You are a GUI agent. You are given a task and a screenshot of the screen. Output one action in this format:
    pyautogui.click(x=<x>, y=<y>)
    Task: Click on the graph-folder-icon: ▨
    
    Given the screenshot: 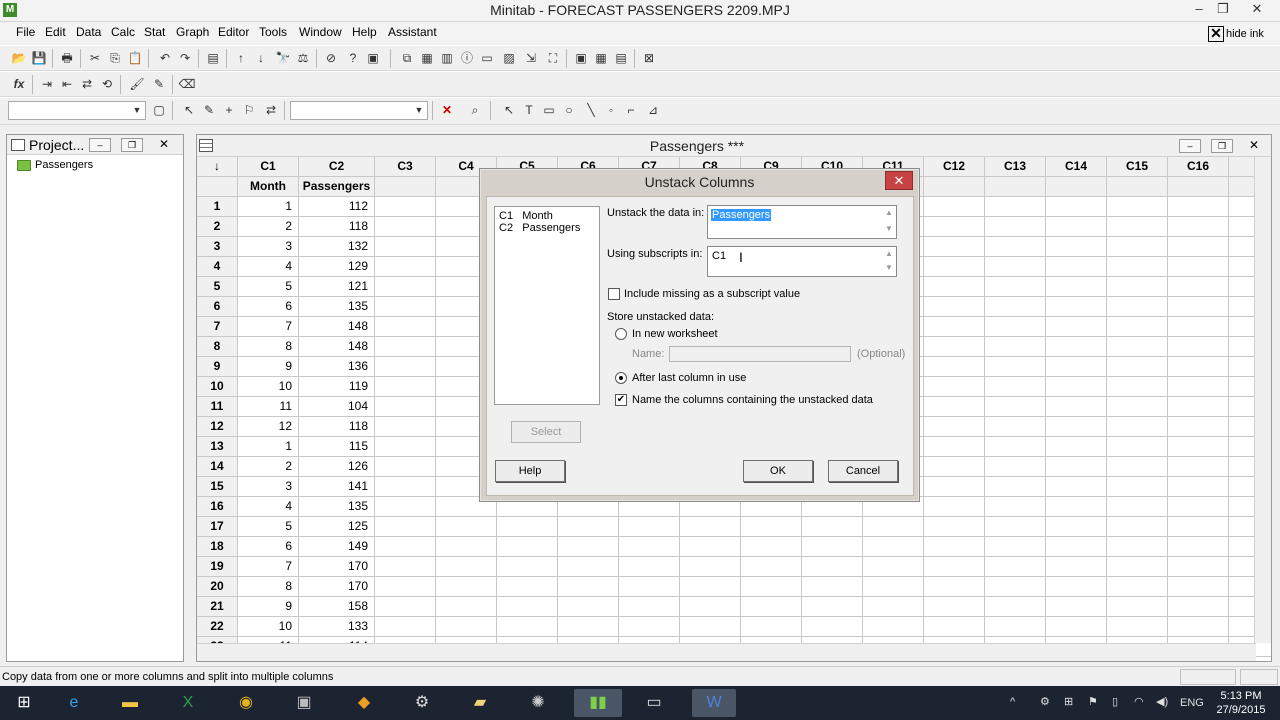 What is the action you would take?
    pyautogui.click(x=509, y=58)
    